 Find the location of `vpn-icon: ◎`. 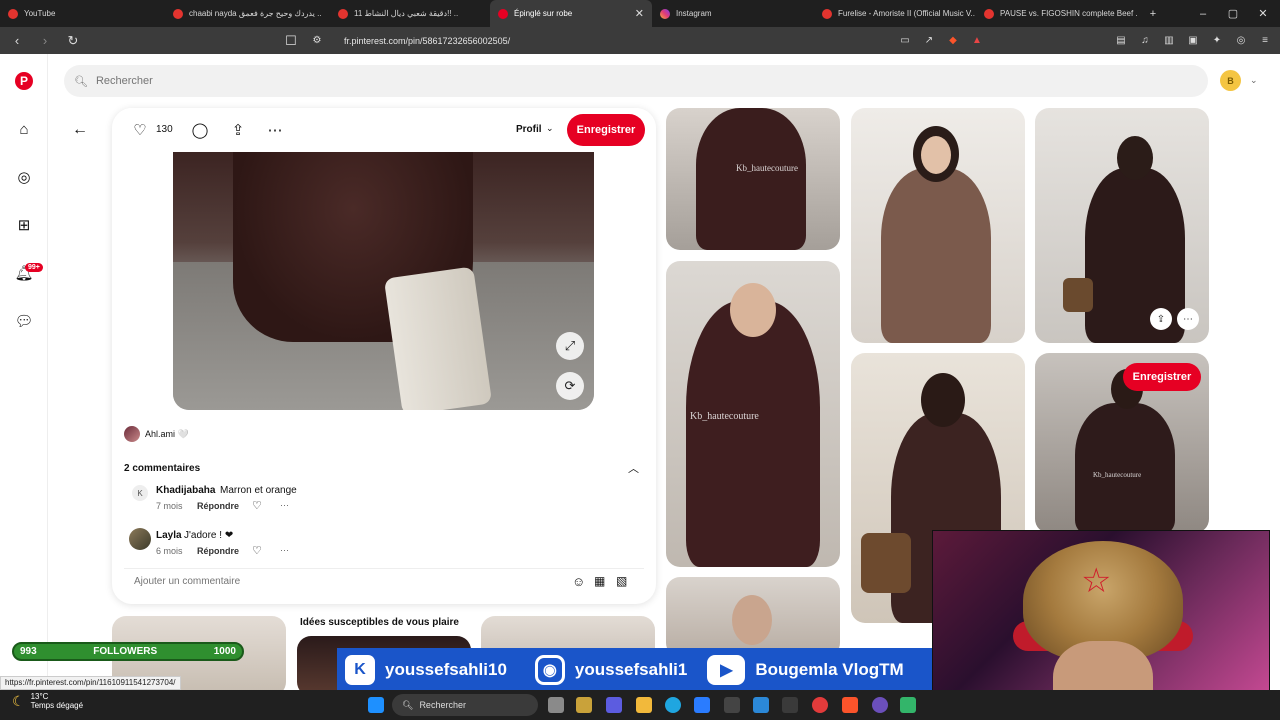

vpn-icon: ◎ is located at coordinates (1241, 40).